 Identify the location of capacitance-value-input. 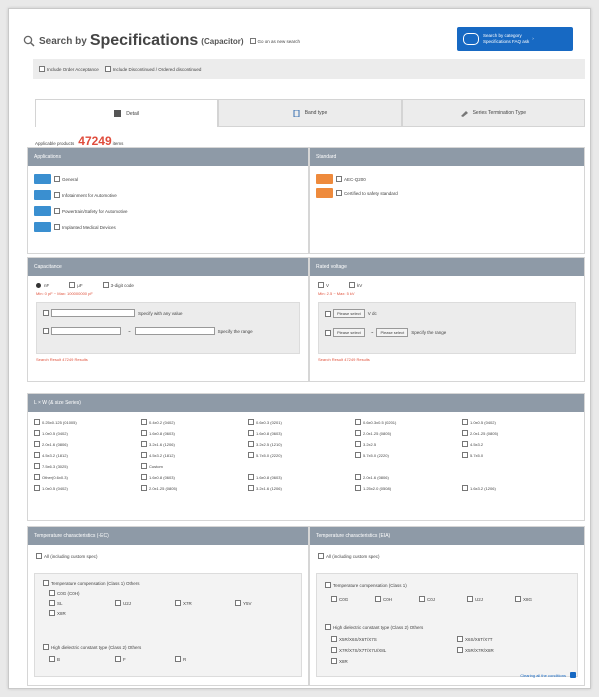
(93, 313).